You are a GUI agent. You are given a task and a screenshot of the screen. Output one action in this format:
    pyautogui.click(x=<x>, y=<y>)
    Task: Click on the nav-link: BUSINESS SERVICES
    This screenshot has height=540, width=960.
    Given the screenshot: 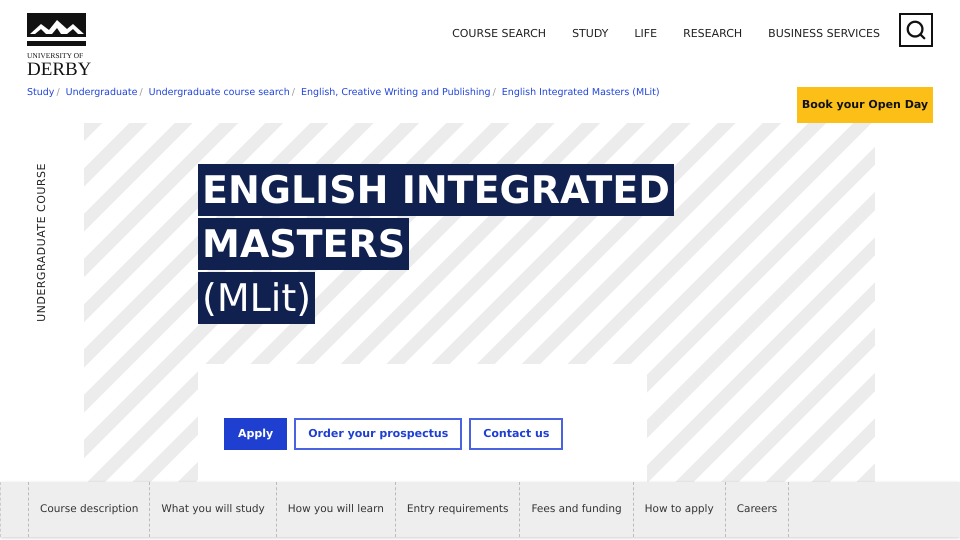 What is the action you would take?
    pyautogui.click(x=824, y=34)
    